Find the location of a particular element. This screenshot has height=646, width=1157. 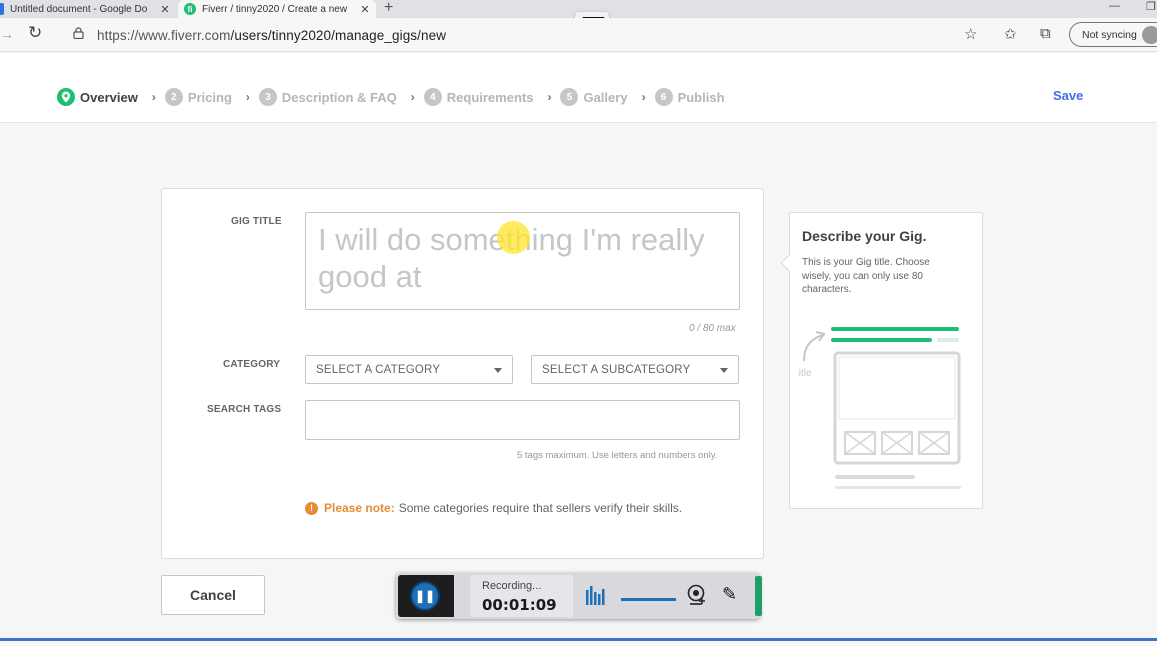

tab-fiverr: fi Fiverr / tinny2020 / Create a new ✕ is located at coordinates (277, 9).